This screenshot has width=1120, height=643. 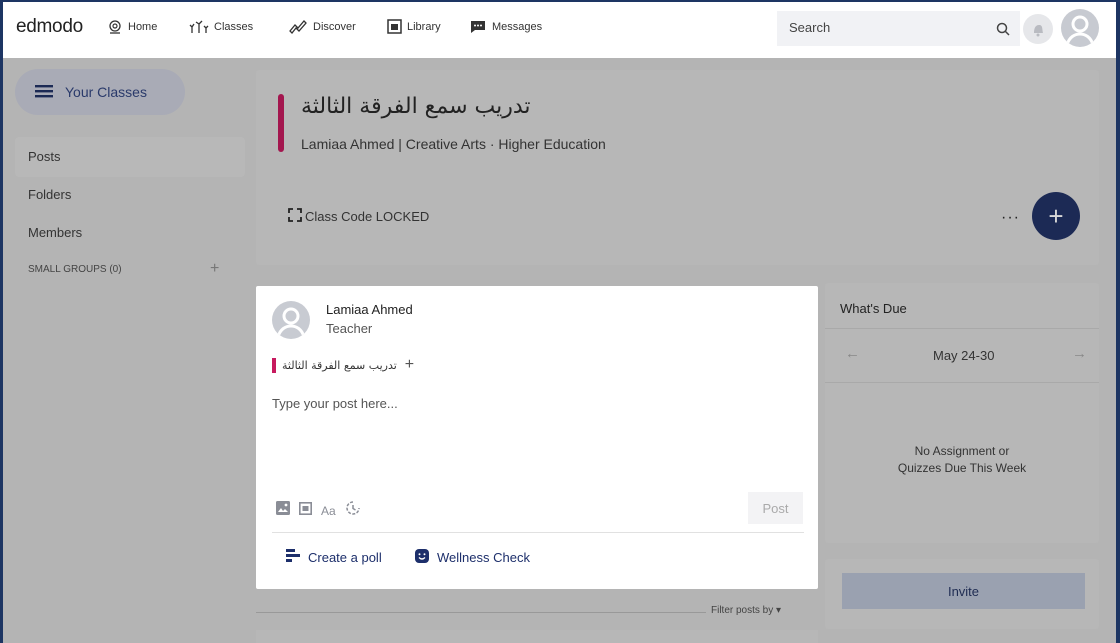 What do you see at coordinates (1079, 353) in the screenshot?
I see `next-week-arrow-icon: →` at bounding box center [1079, 353].